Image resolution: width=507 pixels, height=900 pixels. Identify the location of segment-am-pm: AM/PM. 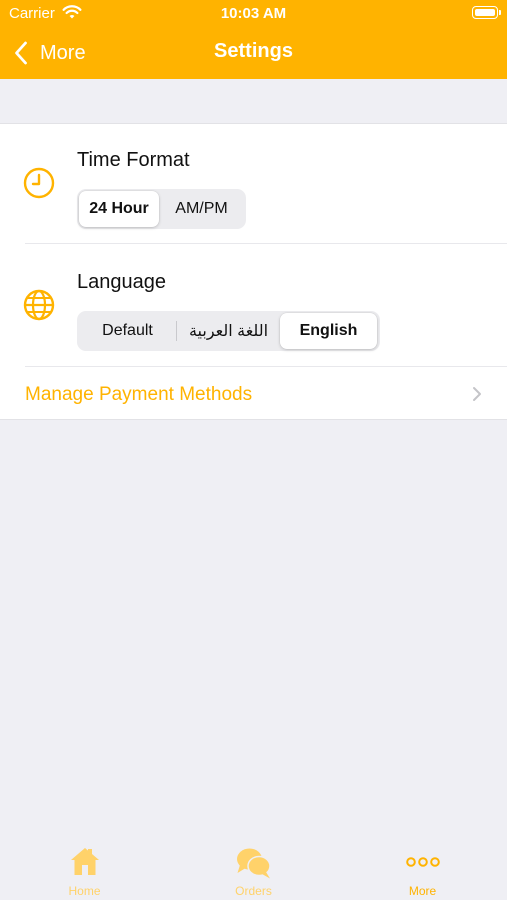
(201, 209).